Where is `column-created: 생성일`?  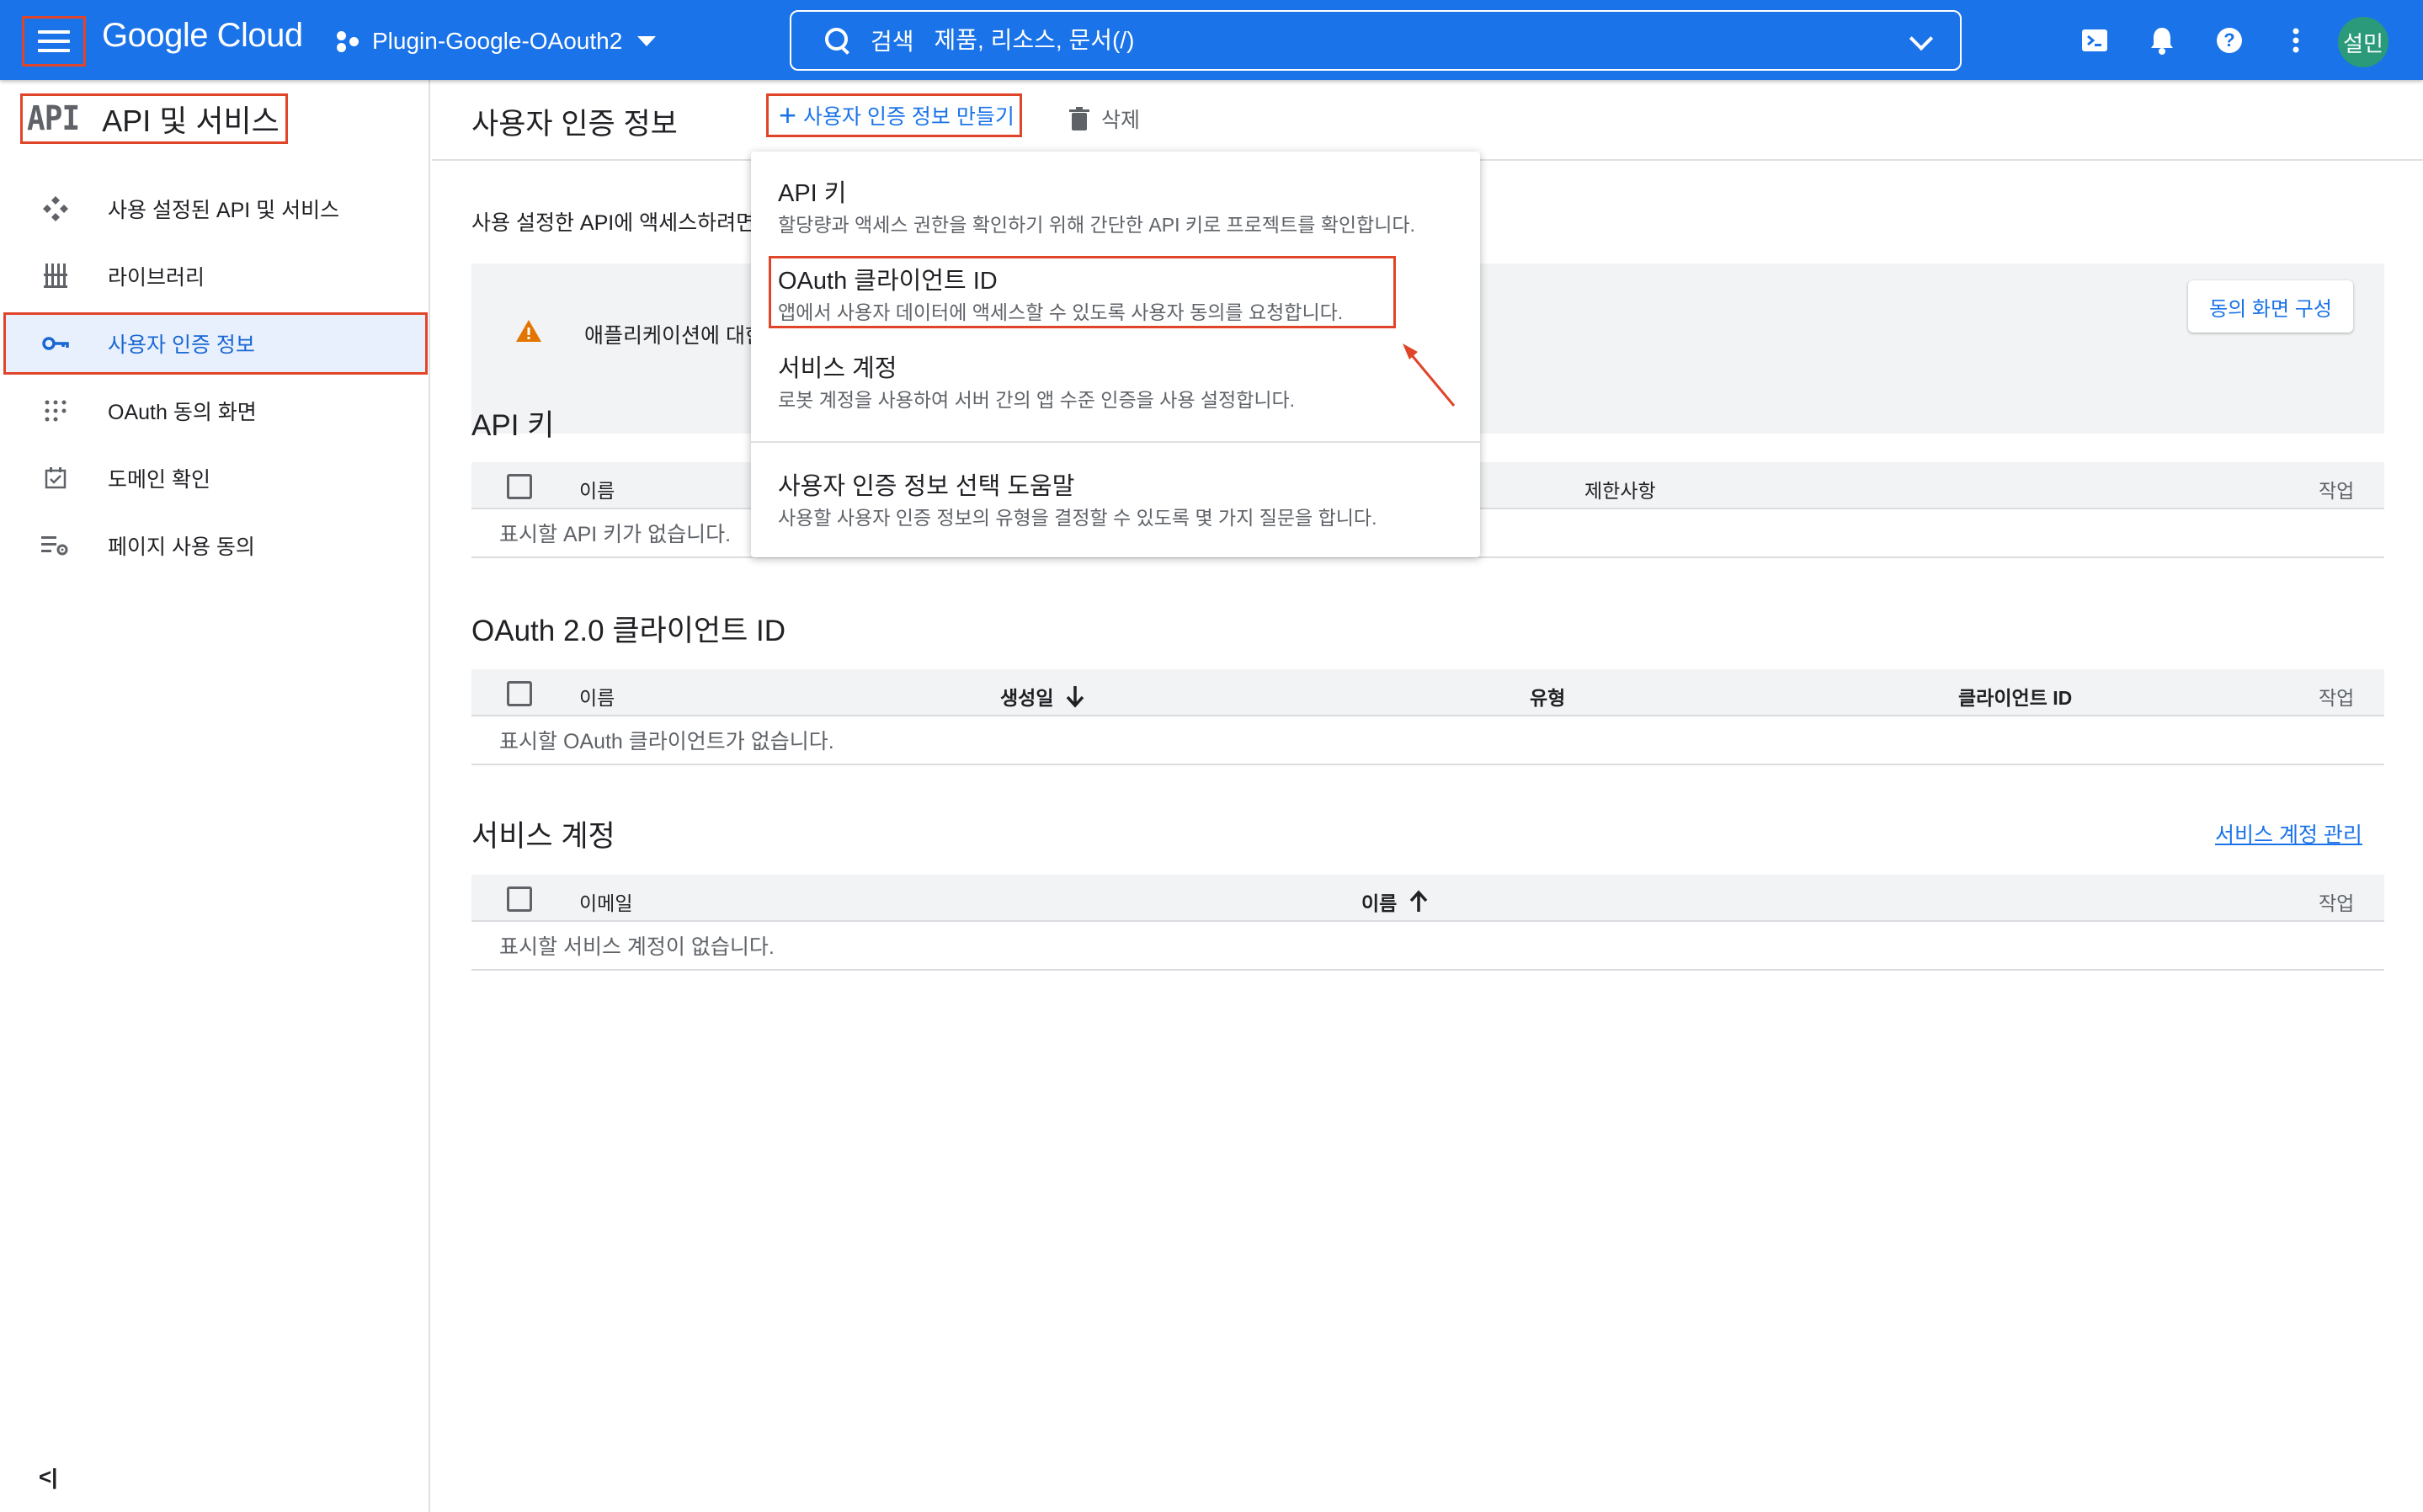
column-created: 생성일 is located at coordinates (1042, 697).